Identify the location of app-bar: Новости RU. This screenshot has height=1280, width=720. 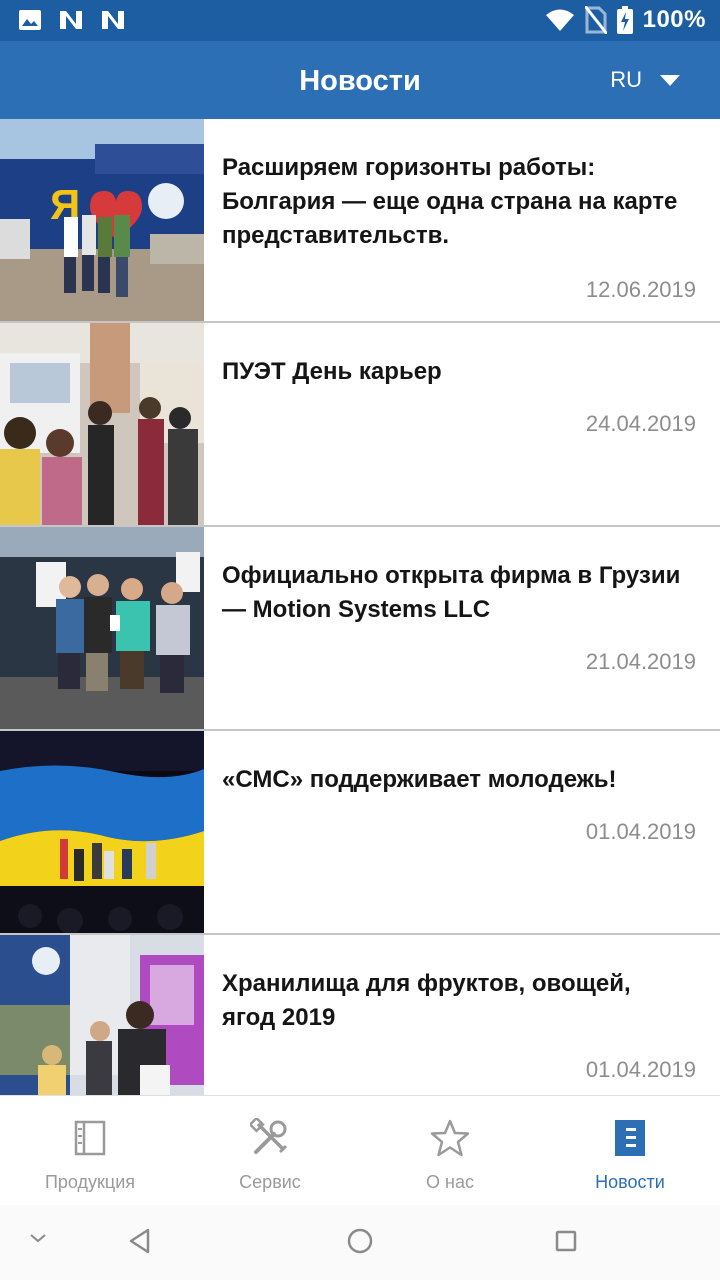
(360, 80).